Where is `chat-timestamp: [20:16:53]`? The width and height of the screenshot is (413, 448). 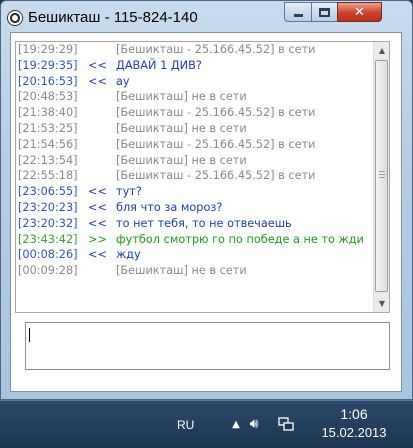
chat-timestamp: [20:16:53] is located at coordinates (48, 81).